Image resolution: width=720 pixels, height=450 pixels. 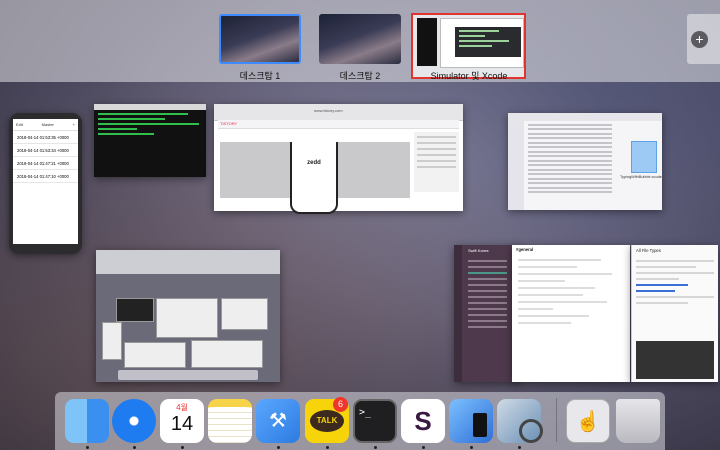 I want to click on browser-window: www.tistory.com TISTORY zedd, so click(x=338, y=159).